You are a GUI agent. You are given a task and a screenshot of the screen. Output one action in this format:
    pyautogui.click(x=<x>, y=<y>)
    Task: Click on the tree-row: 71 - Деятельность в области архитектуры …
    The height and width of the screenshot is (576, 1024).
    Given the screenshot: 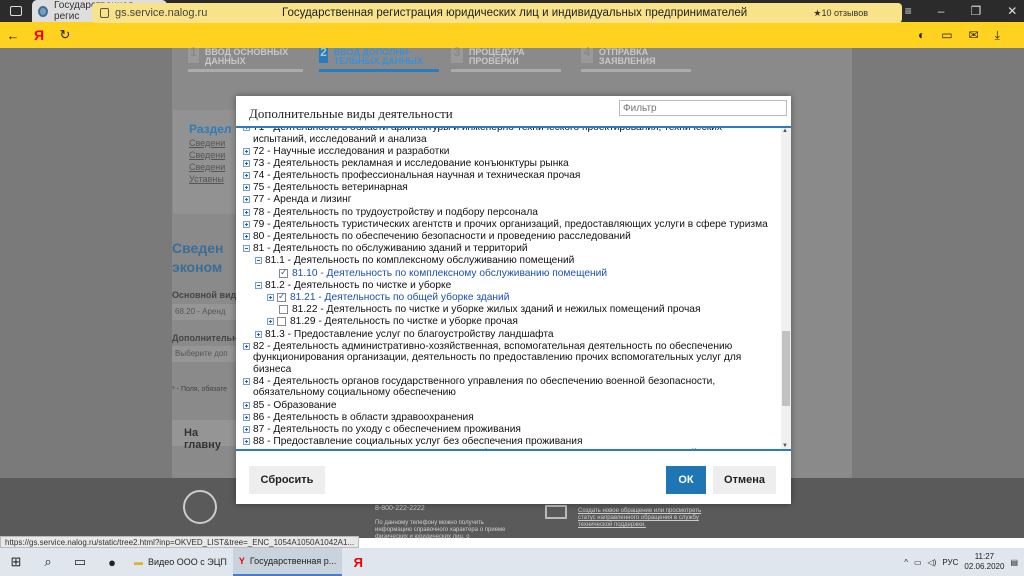 What is the action you would take?
    pyautogui.click(x=510, y=136)
    